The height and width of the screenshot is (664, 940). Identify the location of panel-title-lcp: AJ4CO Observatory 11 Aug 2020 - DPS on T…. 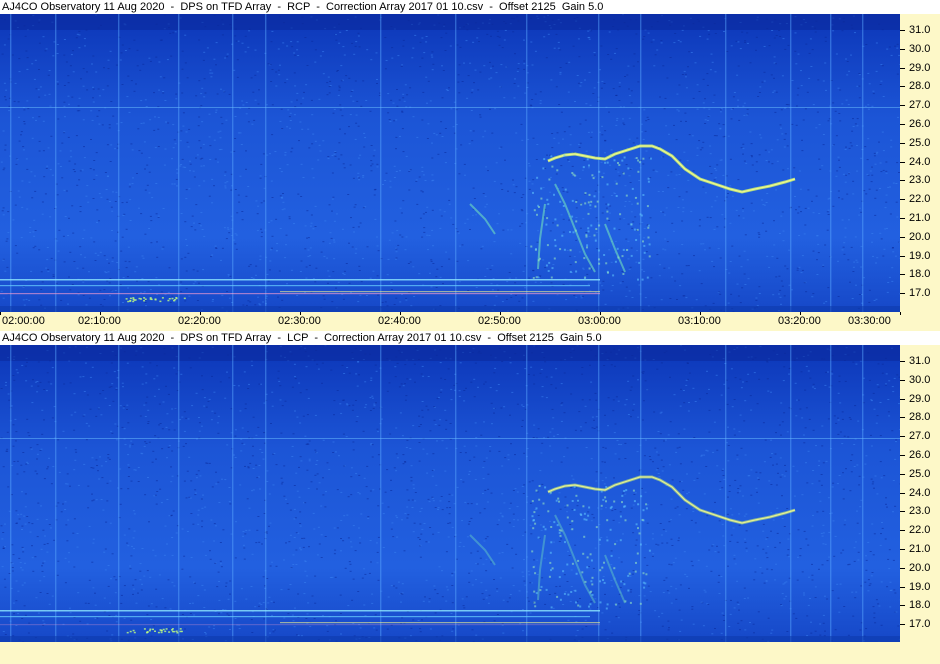
(470, 338).